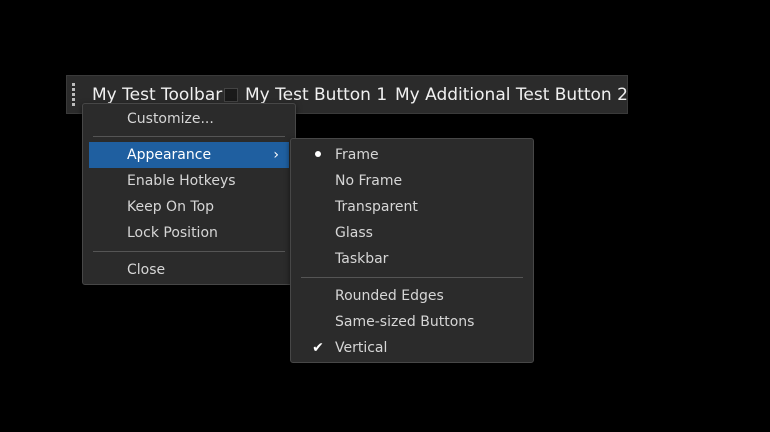 The width and height of the screenshot is (770, 432). What do you see at coordinates (412, 155) in the screenshot?
I see `appearance-item-frame: Frame` at bounding box center [412, 155].